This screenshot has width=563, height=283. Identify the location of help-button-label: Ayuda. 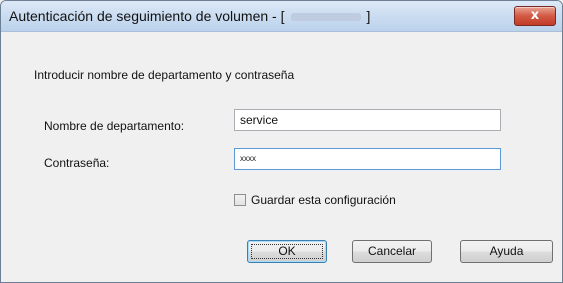
(506, 251).